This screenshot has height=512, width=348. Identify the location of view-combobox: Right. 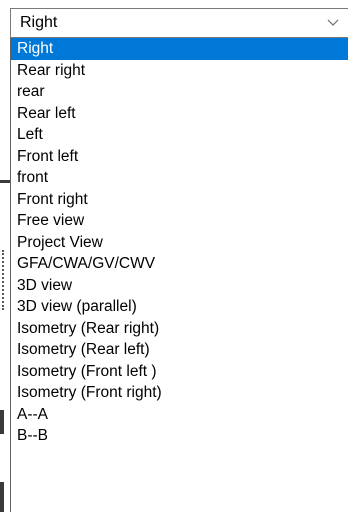
(179, 23).